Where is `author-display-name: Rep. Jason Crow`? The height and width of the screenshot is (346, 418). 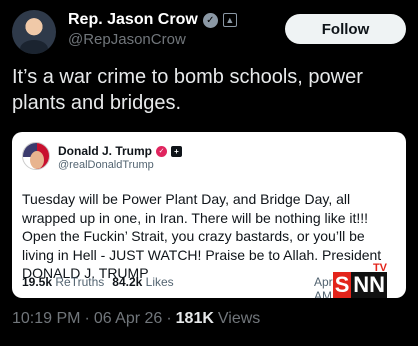 author-display-name: Rep. Jason Crow is located at coordinates (133, 20).